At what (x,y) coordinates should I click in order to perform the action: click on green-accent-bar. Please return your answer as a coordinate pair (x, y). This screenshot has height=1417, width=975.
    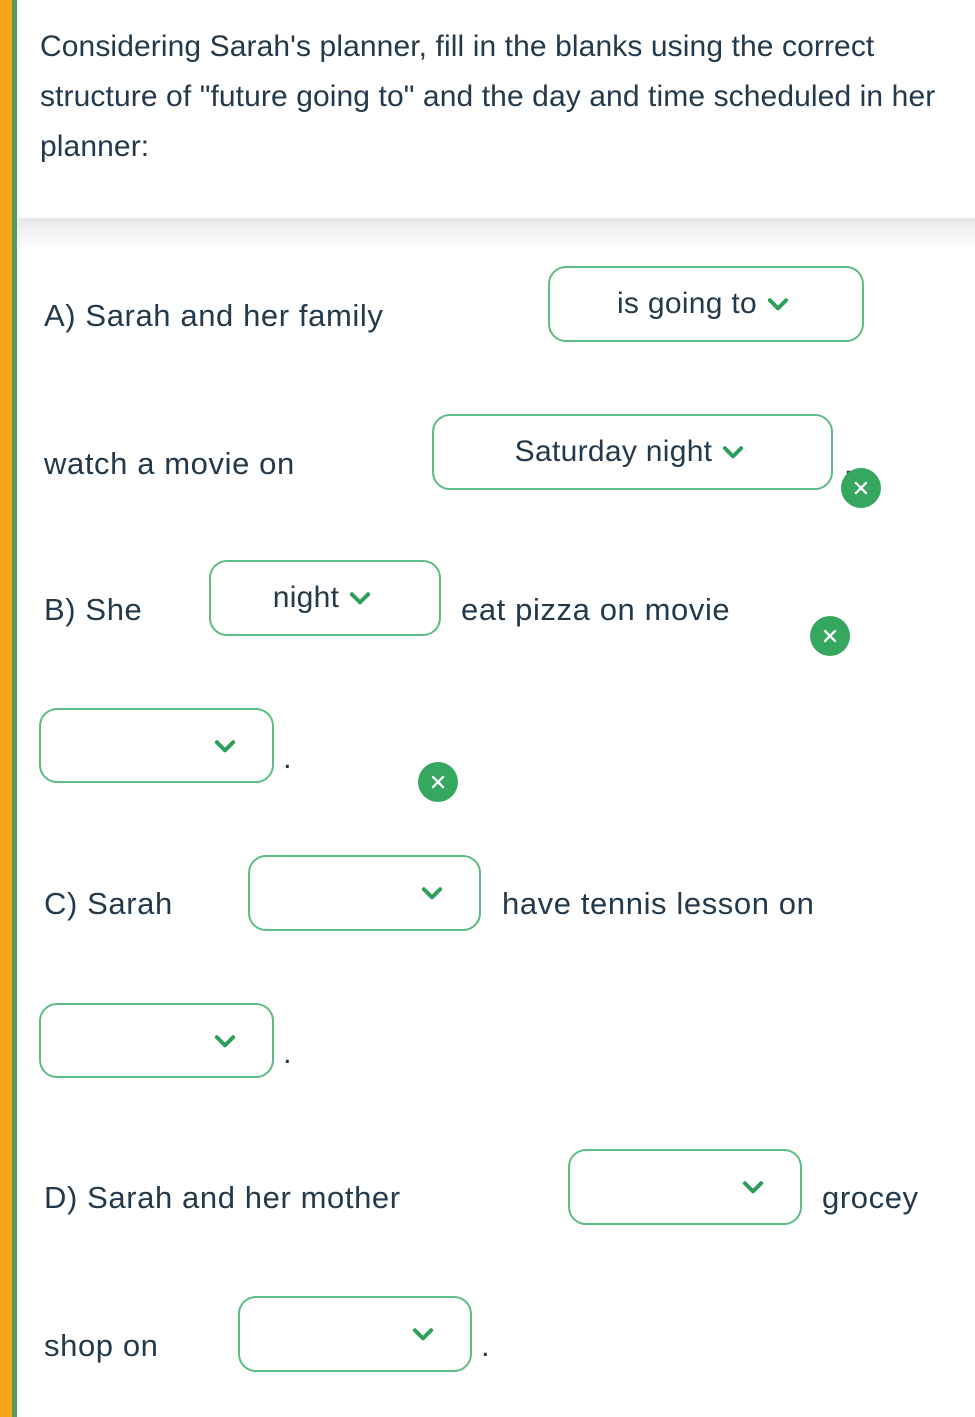
    Looking at the image, I should click on (14, 708).